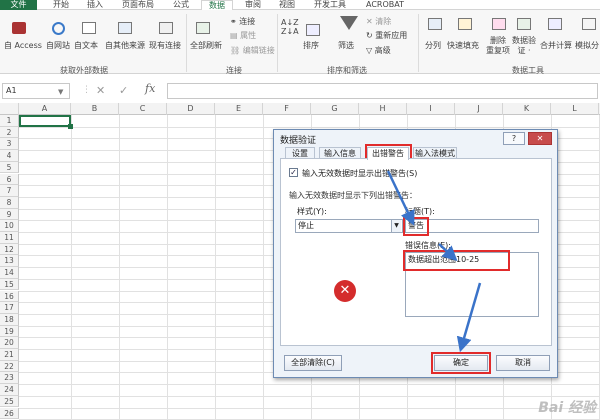 This screenshot has width=600, height=420. I want to click on row-header-15: 15, so click(9, 285).